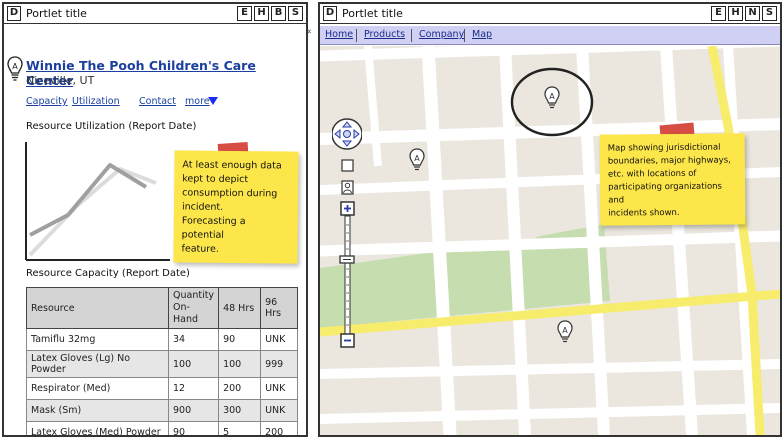 The width and height of the screenshot is (784, 439). What do you see at coordinates (97, 410) in the screenshot?
I see `cell-resource: Mask (Sm)` at bounding box center [97, 410].